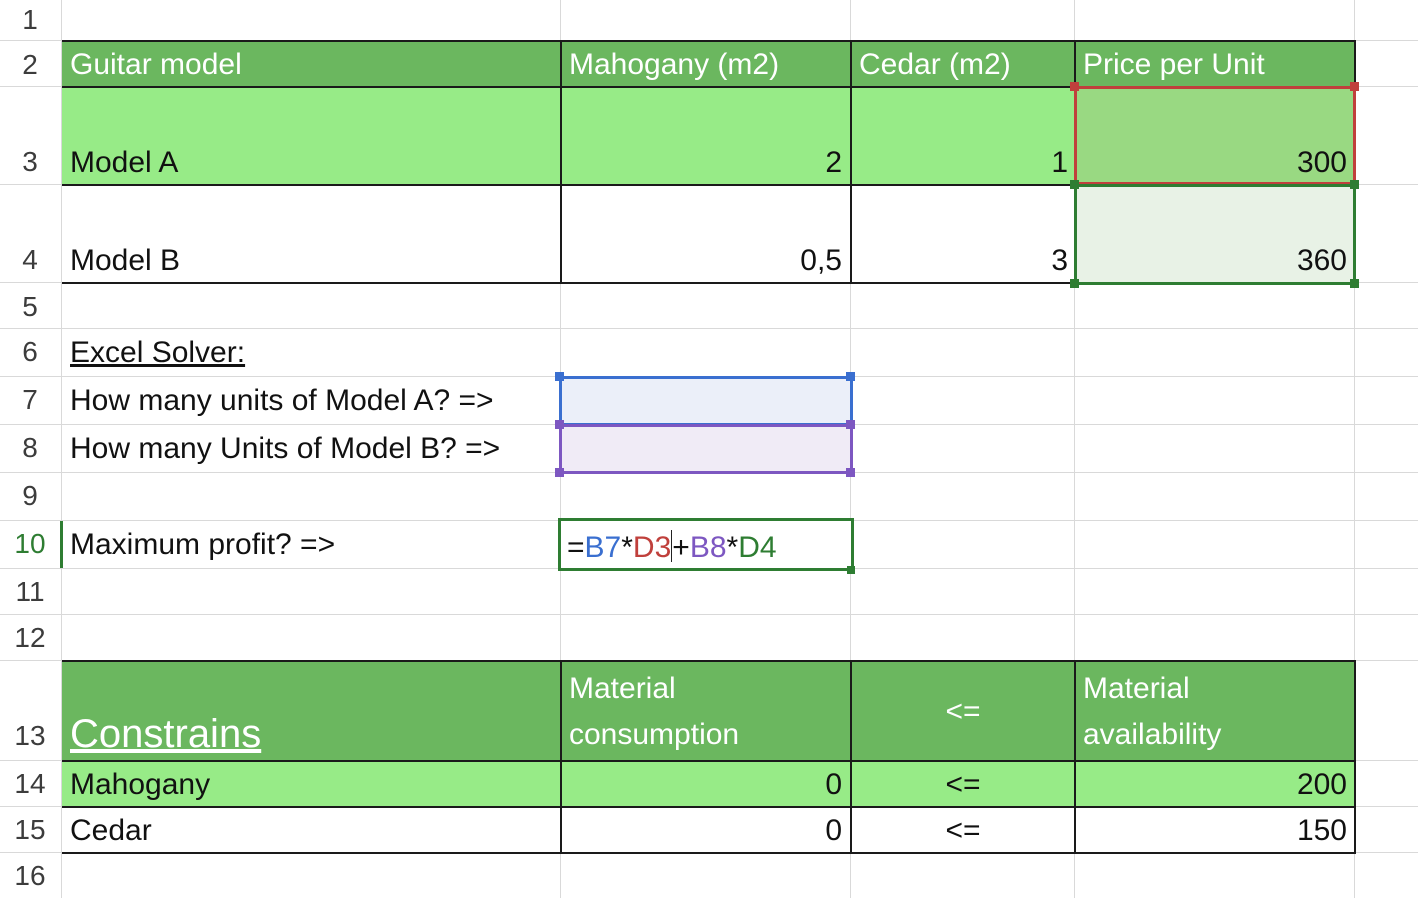  Describe the element at coordinates (654, 735) in the screenshot. I see `header-consumption-line2: consumption` at that location.